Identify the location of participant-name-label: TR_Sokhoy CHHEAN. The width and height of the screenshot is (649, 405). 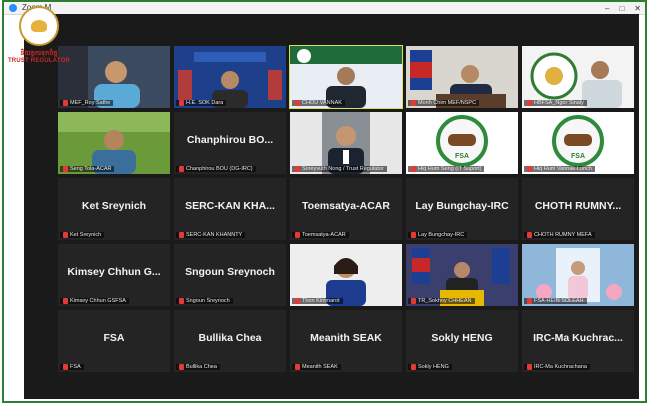
(441, 301).